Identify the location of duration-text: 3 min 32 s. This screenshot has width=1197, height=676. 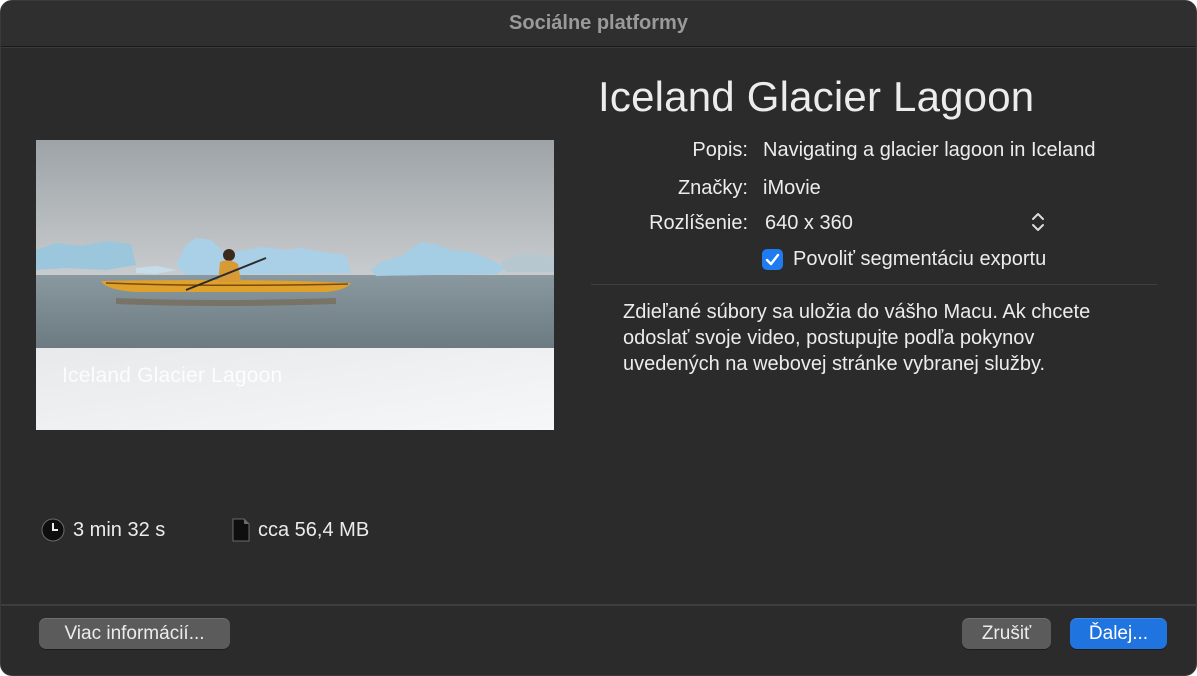
(119, 529).